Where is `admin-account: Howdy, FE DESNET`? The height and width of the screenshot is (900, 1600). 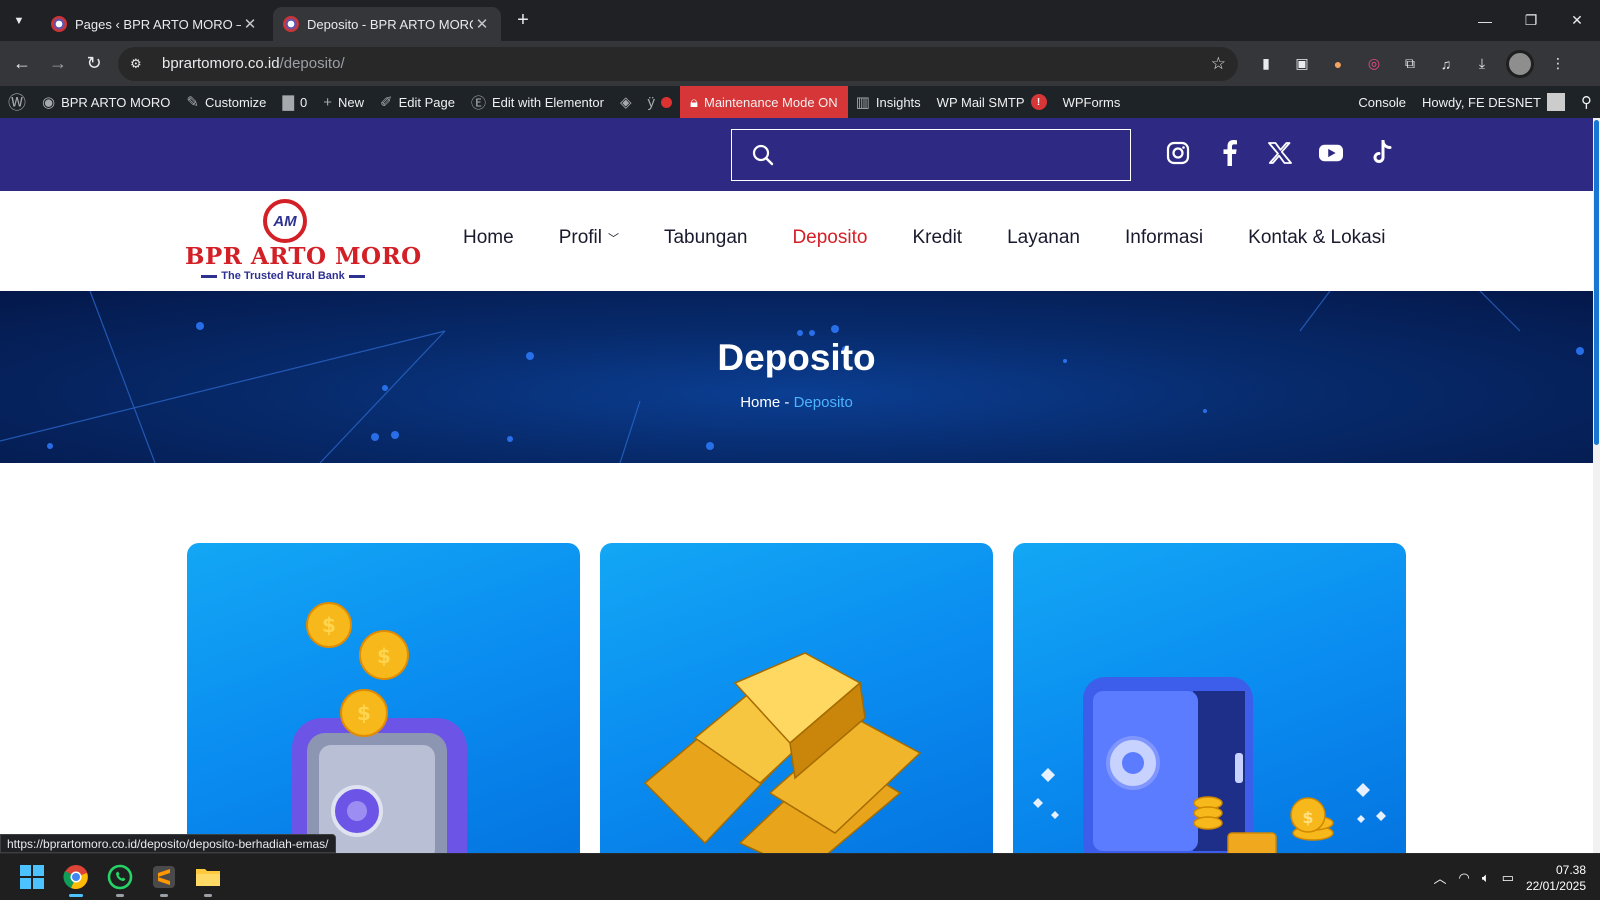
admin-account: Howdy, FE DESNET is located at coordinates (1493, 102).